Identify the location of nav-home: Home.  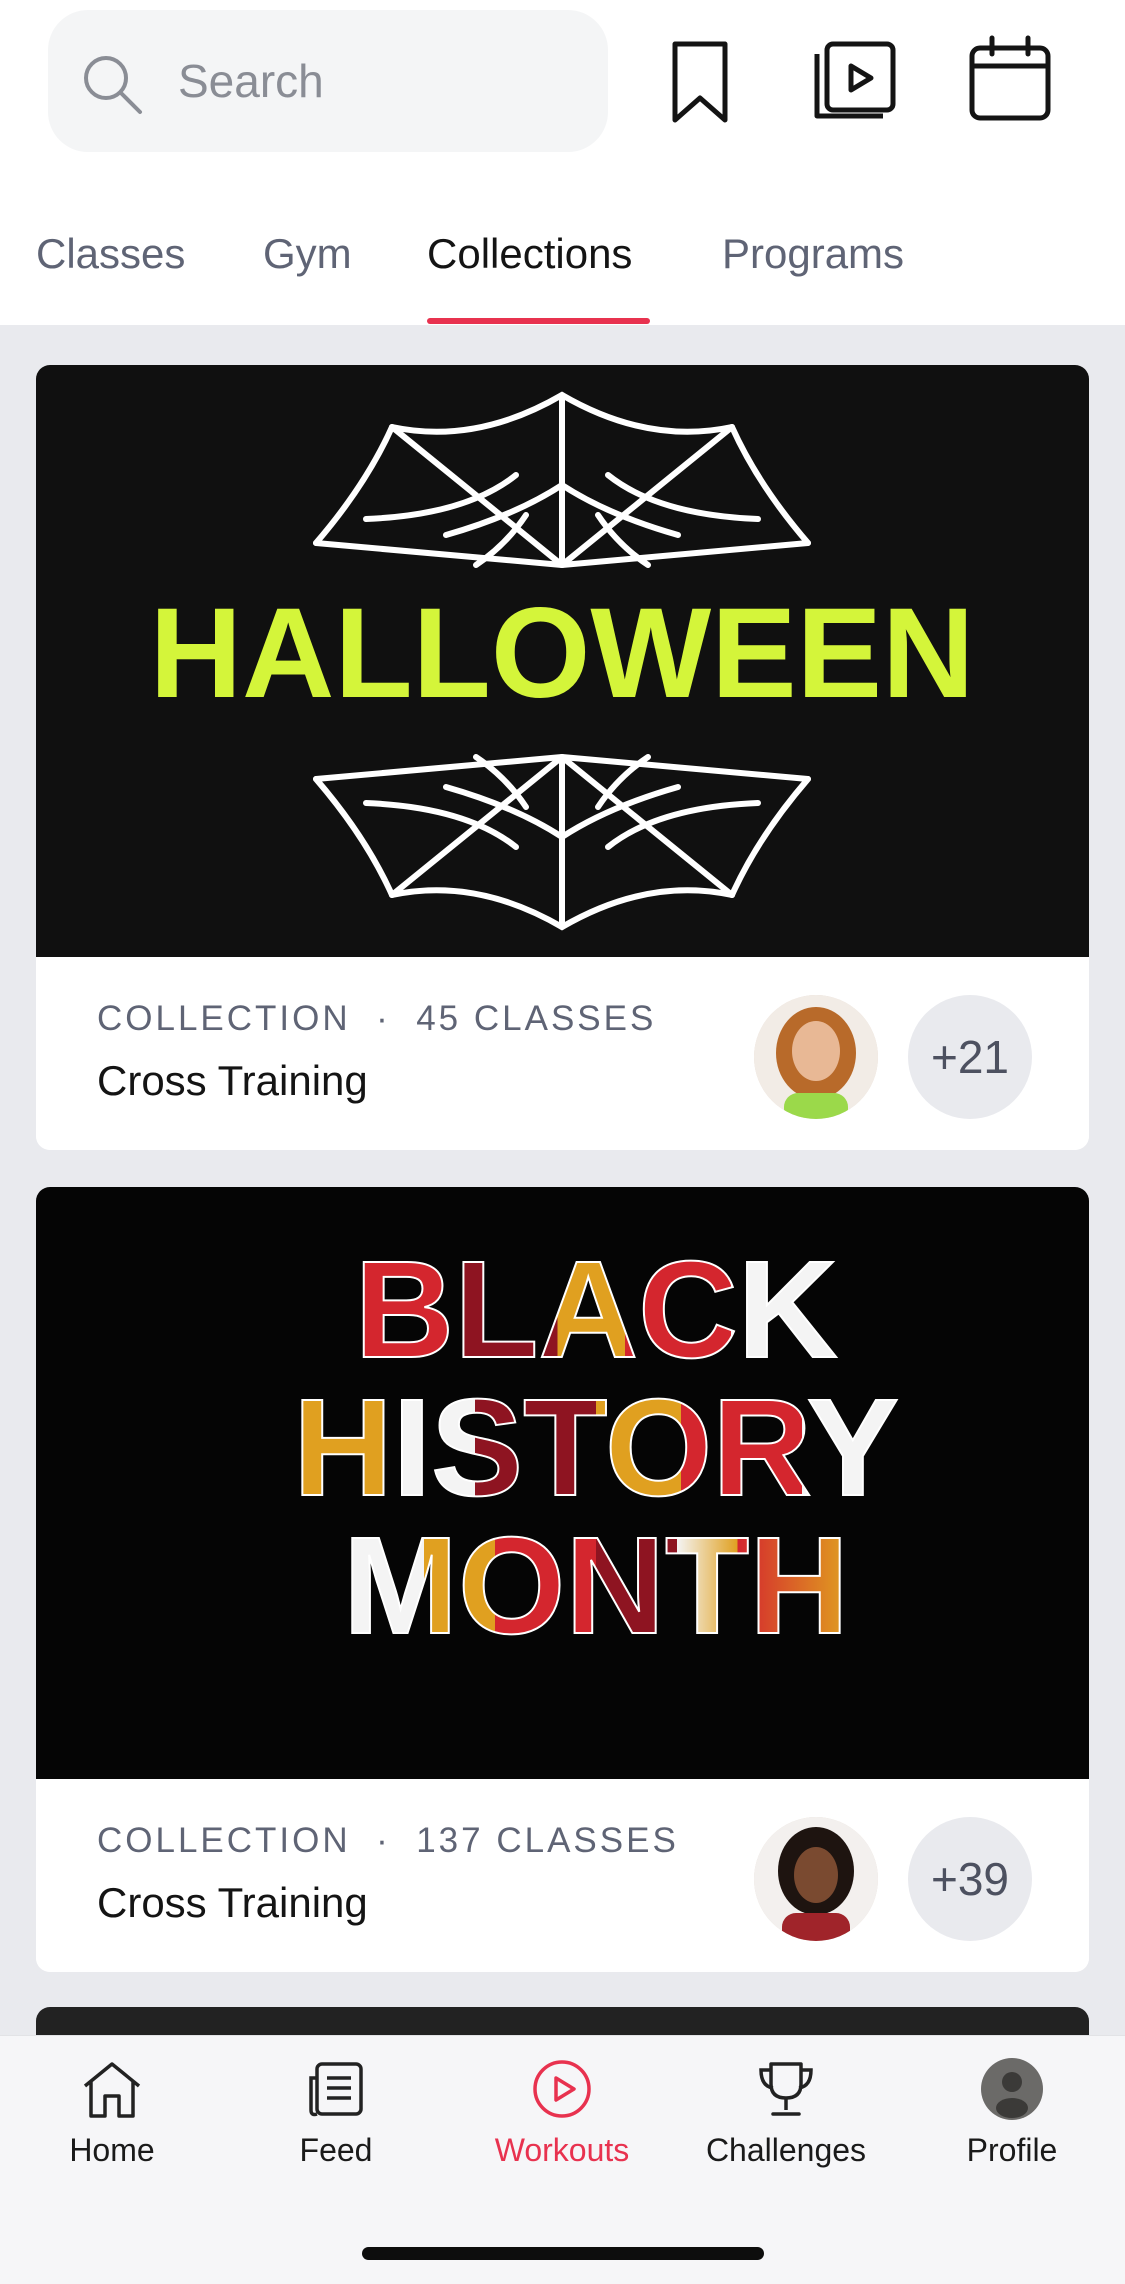
(112, 2116).